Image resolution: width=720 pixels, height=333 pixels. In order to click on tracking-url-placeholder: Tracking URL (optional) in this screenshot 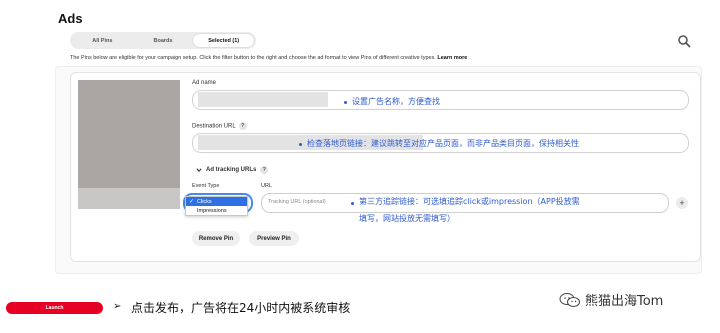, I will do `click(297, 202)`.